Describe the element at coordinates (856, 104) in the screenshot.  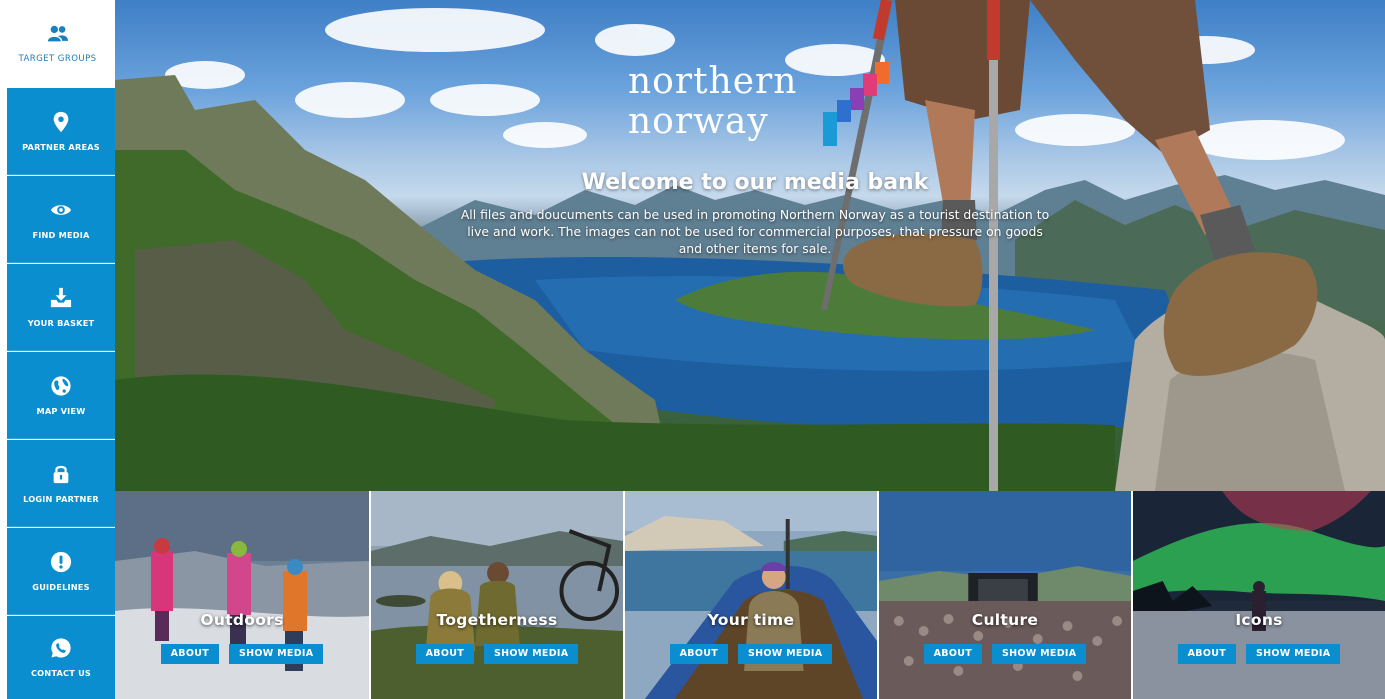
I see `logo-mark-icon` at that location.